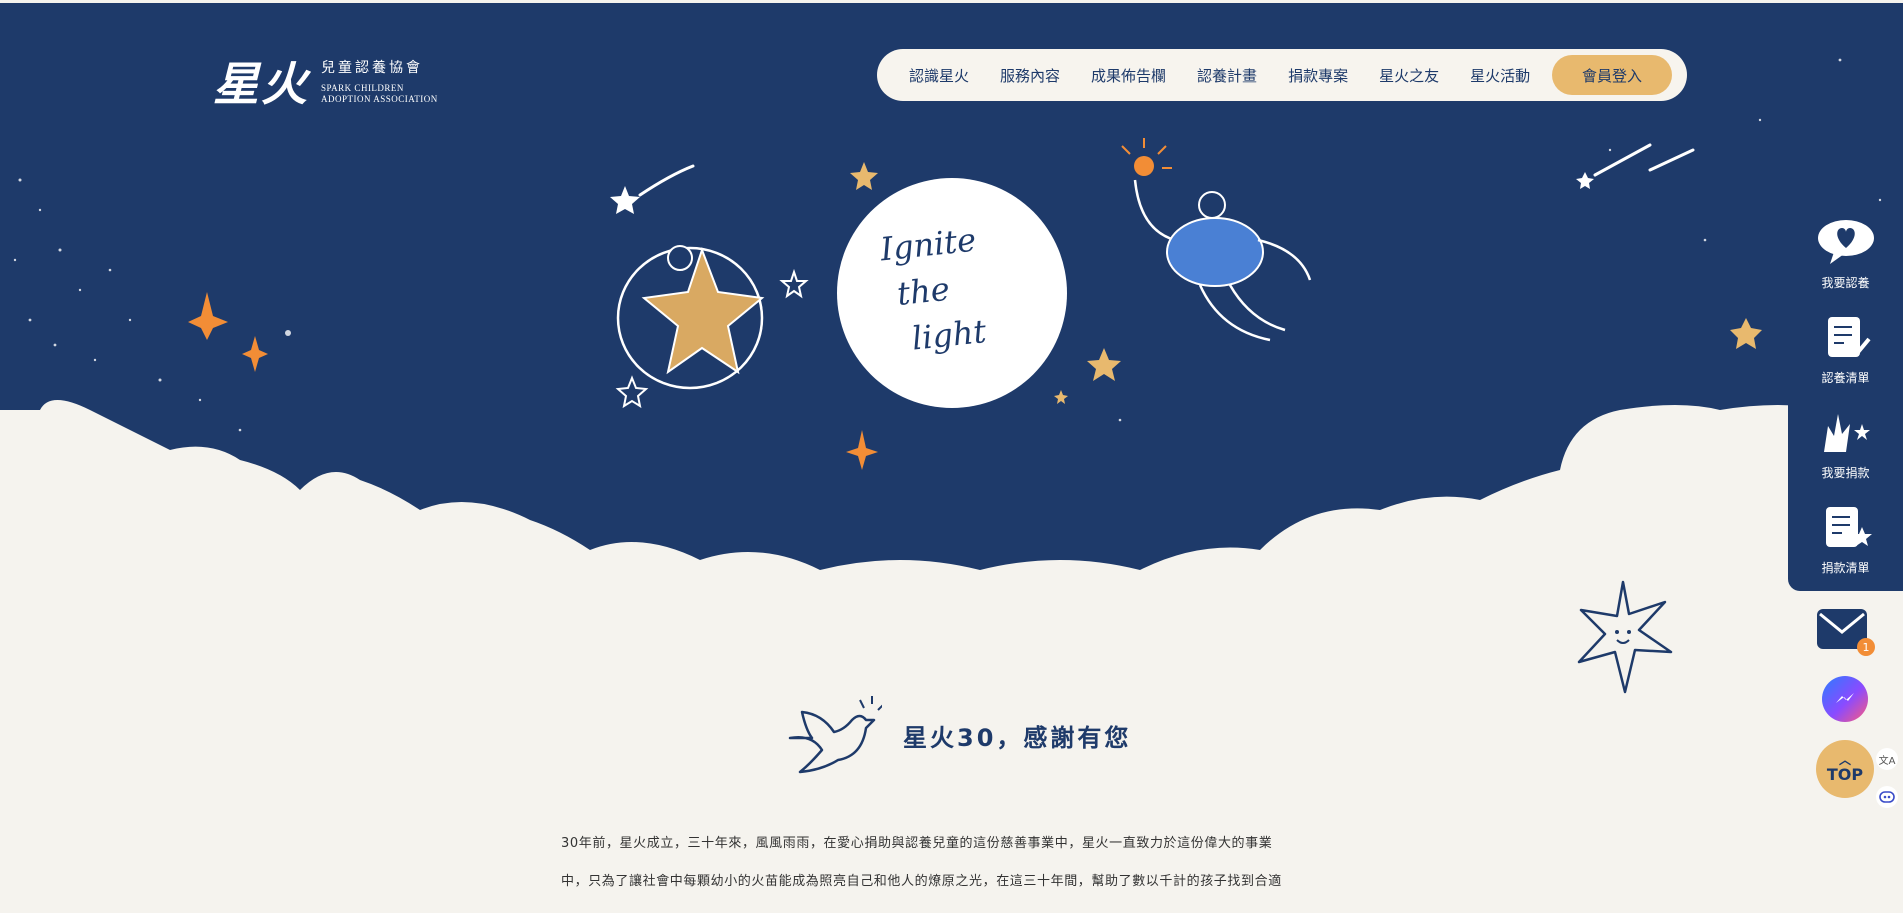 The height and width of the screenshot is (913, 1903). I want to click on chevron-up-icon: ︿, so click(1844, 759).